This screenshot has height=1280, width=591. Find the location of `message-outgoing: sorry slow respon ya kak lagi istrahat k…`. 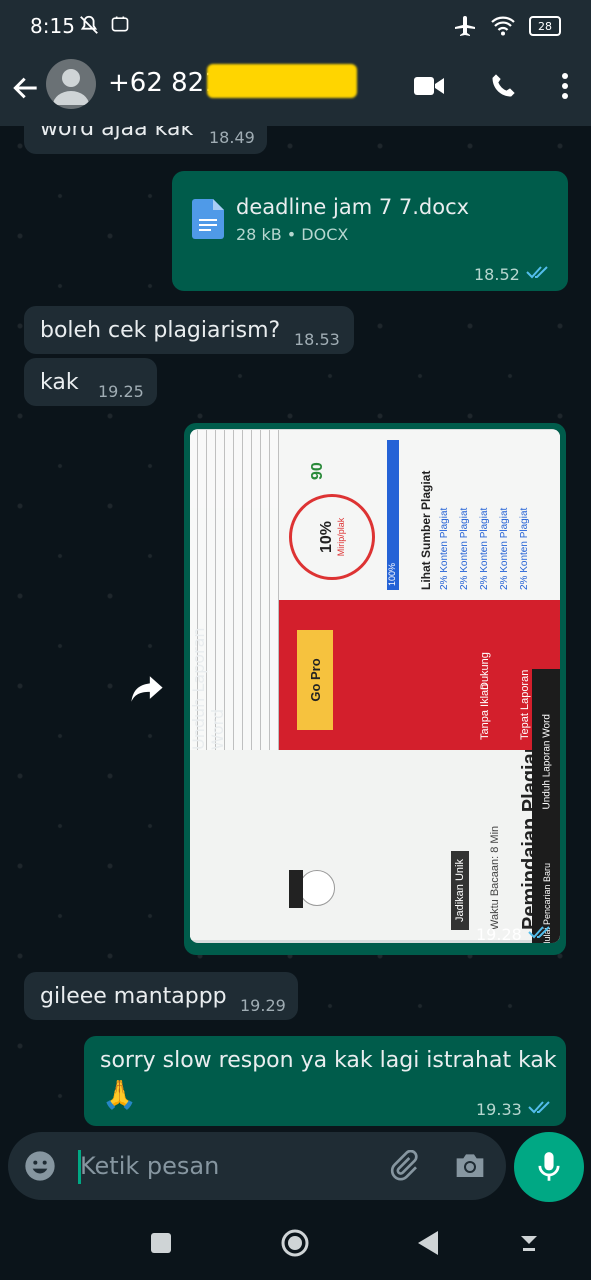

message-outgoing: sorry slow respon ya kak lagi istrahat k… is located at coordinates (325, 1081).